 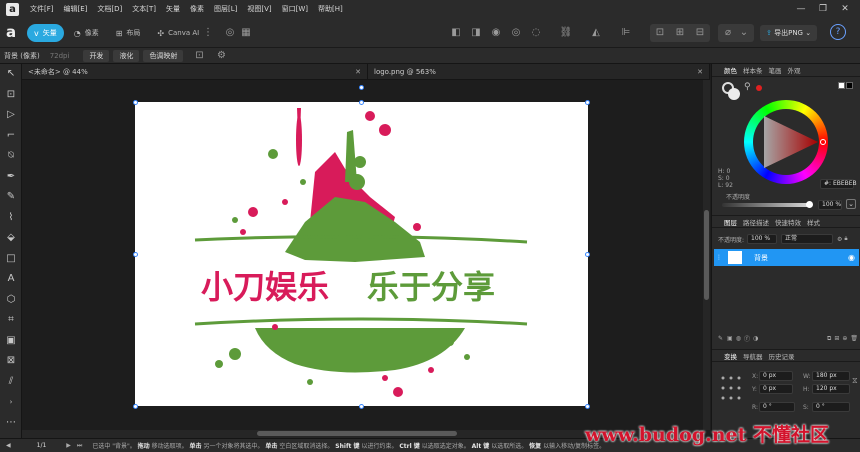 I want to click on resize-handle-br, so click(x=587, y=406).